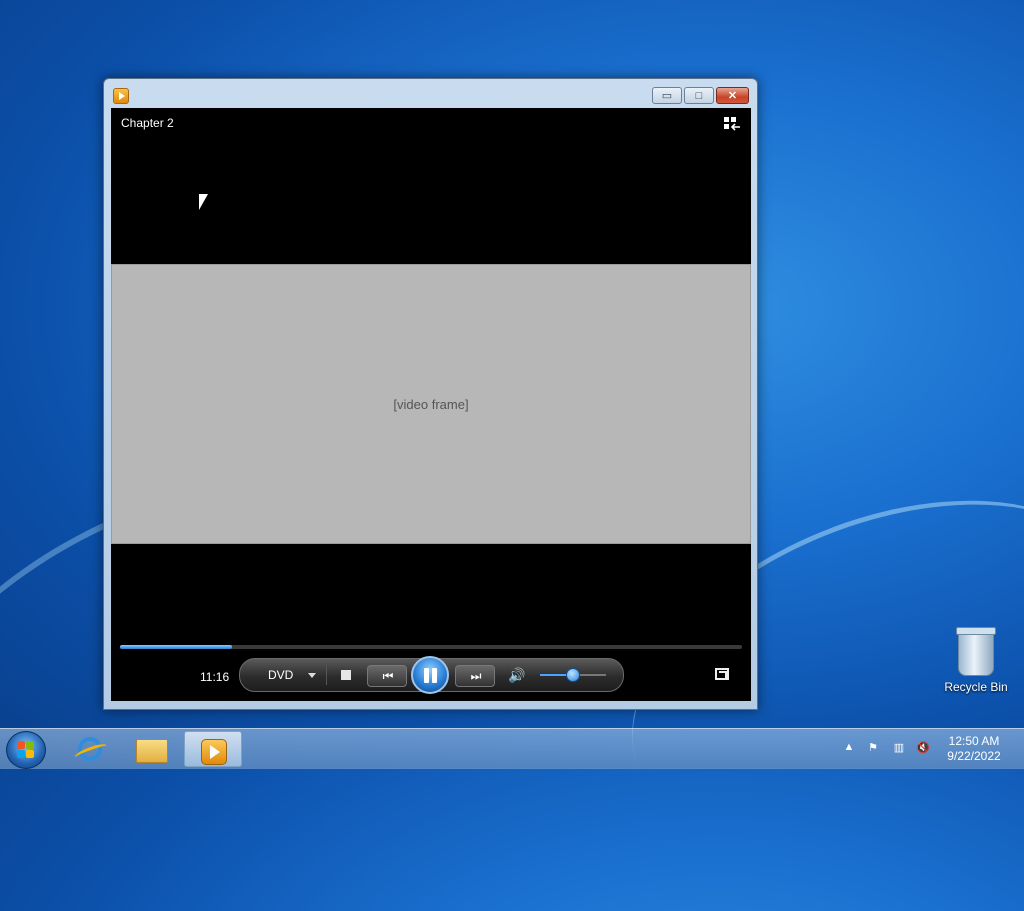 This screenshot has width=1024, height=911. I want to click on next-button: ⏭, so click(475, 676).